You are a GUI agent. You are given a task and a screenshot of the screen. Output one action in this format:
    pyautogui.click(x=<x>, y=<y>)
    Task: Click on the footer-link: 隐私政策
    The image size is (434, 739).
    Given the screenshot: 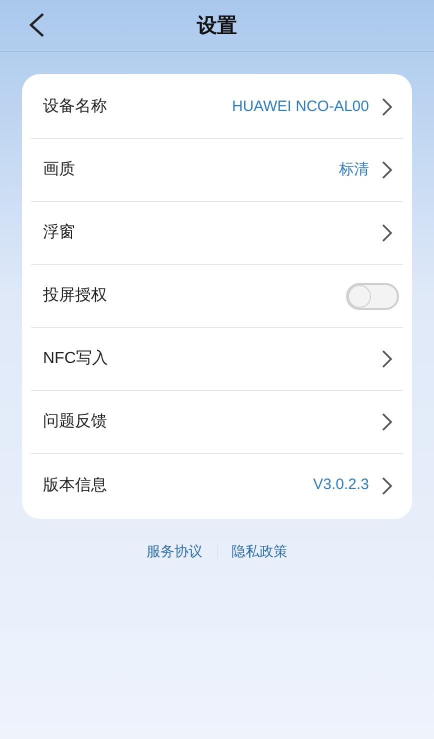 What is the action you would take?
    pyautogui.click(x=260, y=551)
    